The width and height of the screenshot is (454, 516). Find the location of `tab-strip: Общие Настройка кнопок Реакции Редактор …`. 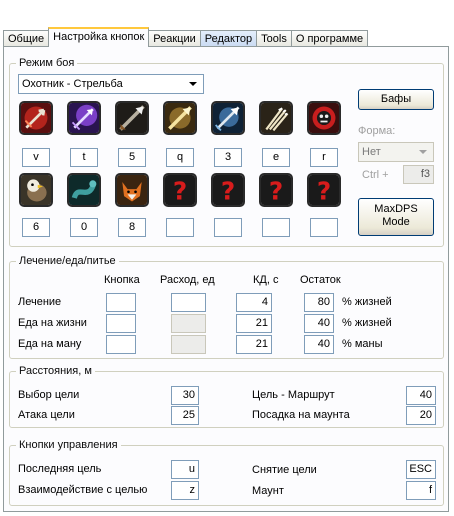

tab-strip: Общие Настройка кнопок Реакции Редактор … is located at coordinates (186, 37).